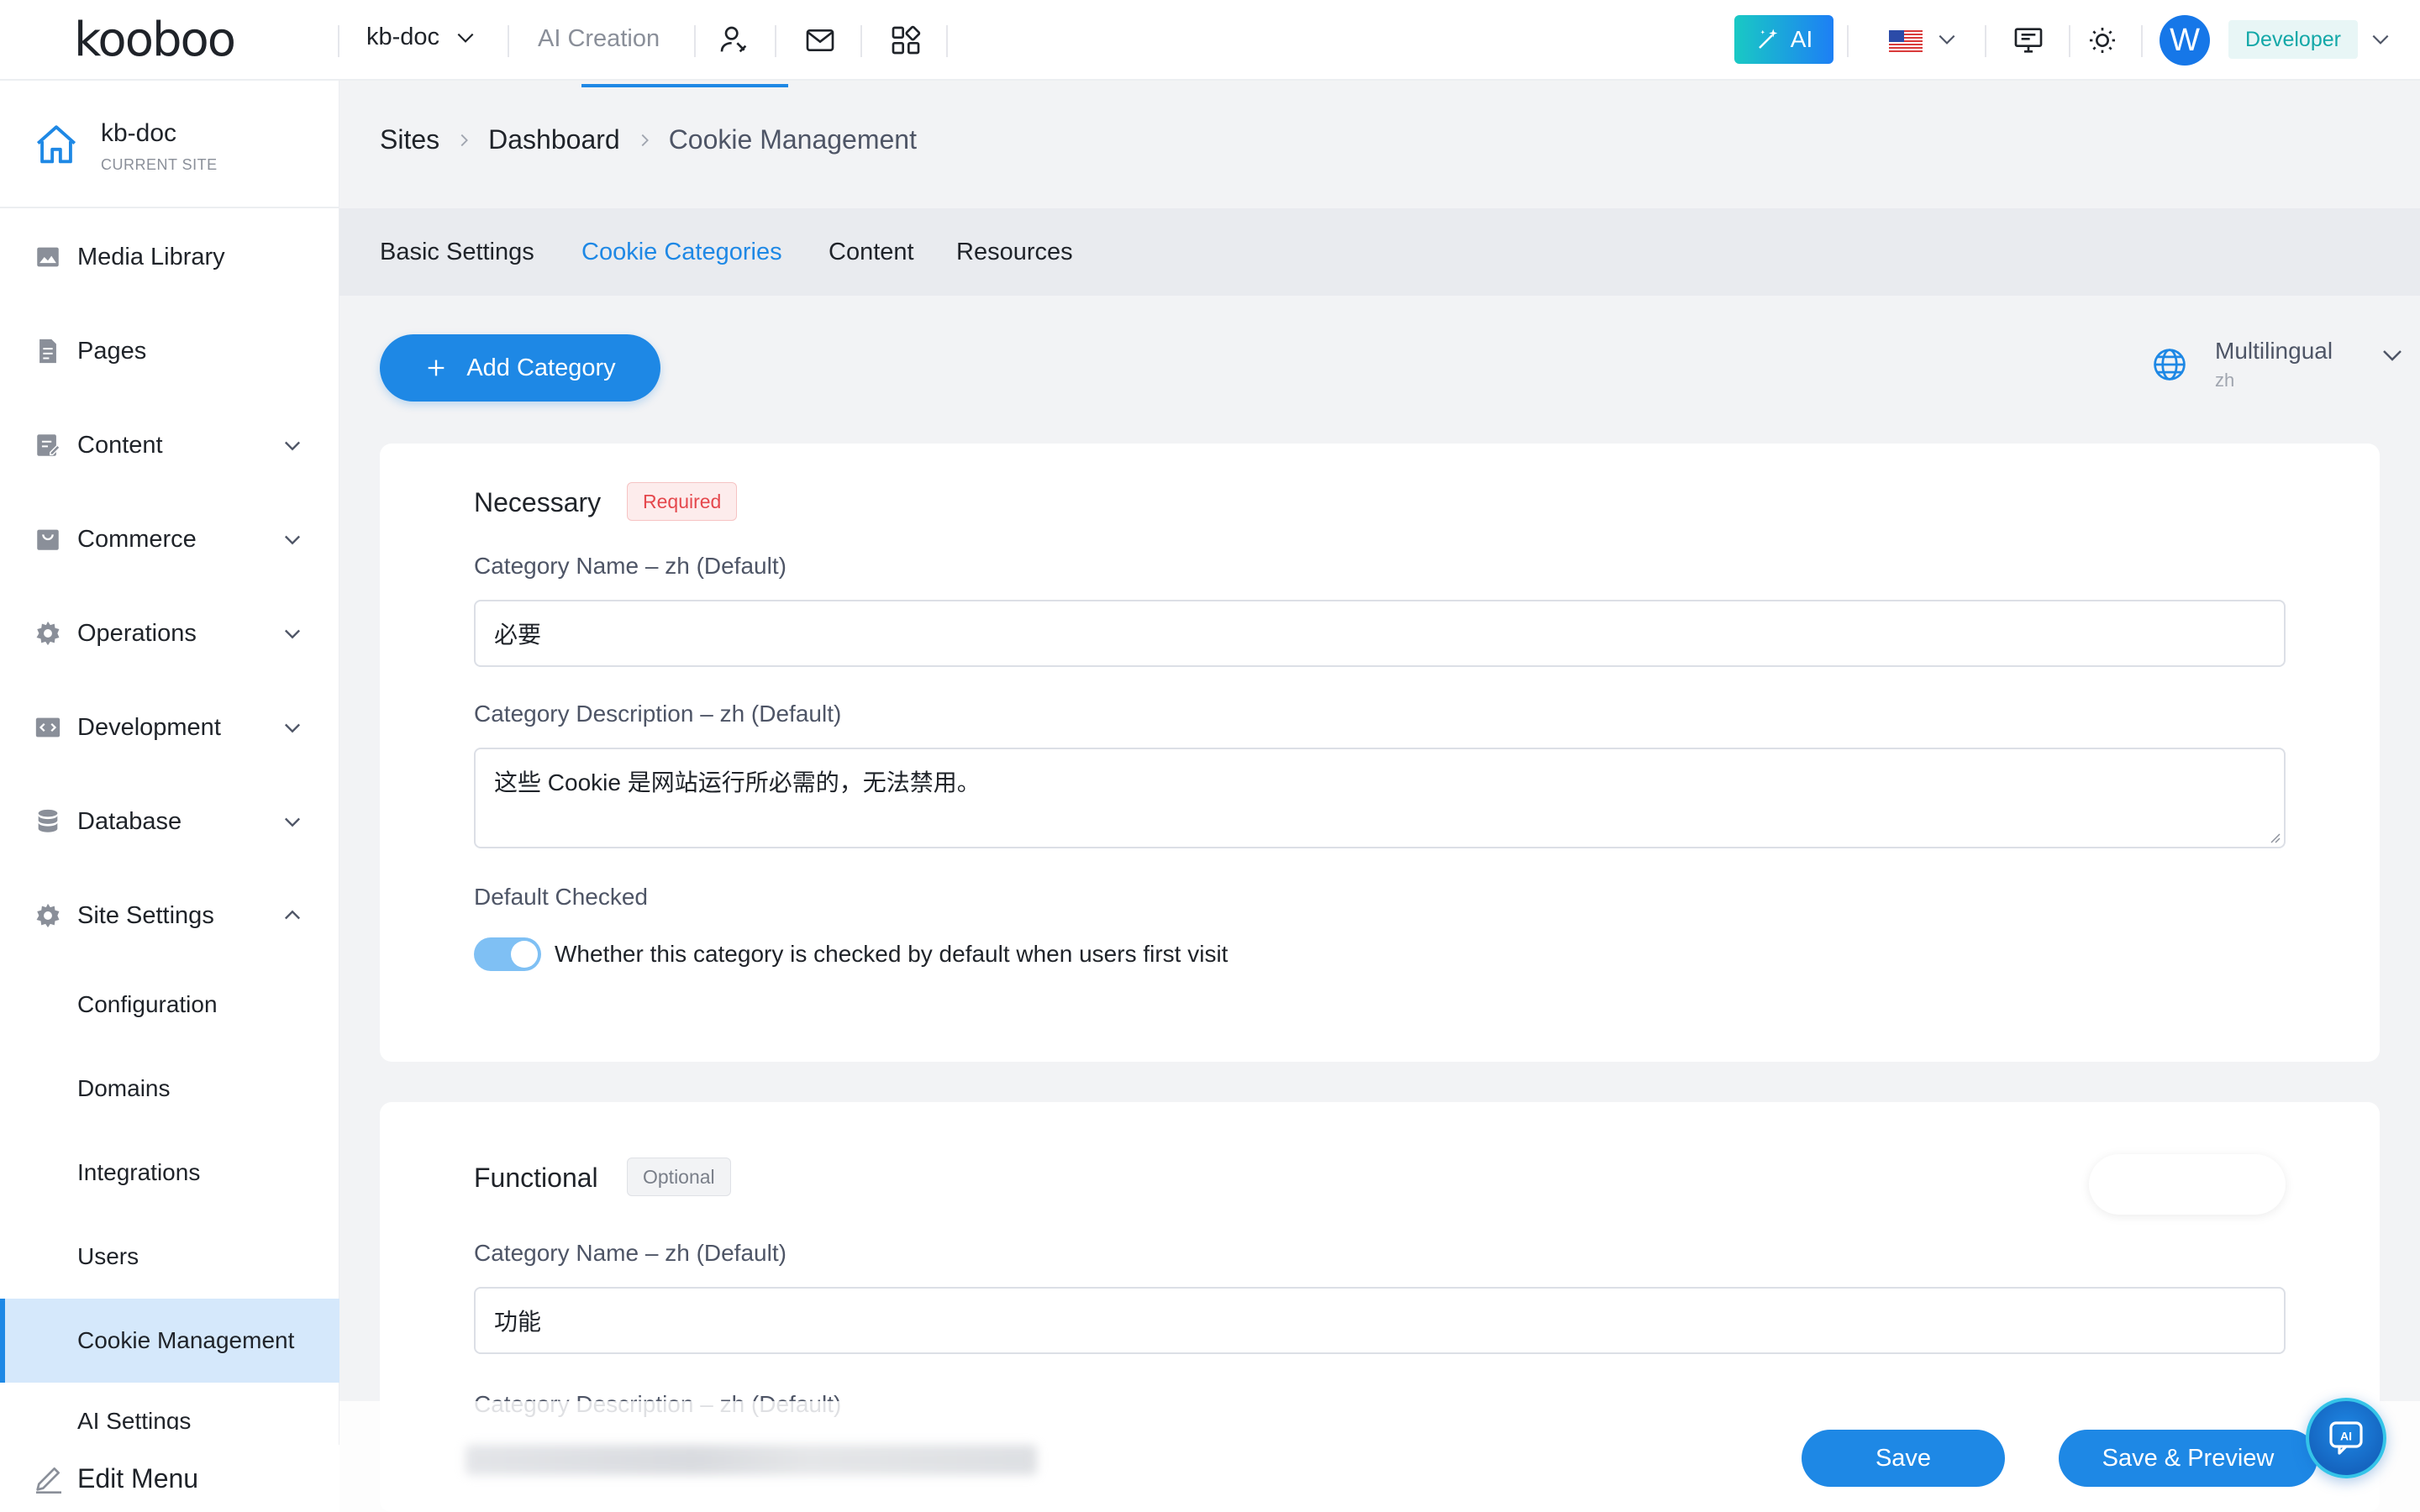 This screenshot has height=1512, width=2420. I want to click on tab-cookie-categories: Cookie Categories, so click(681, 252).